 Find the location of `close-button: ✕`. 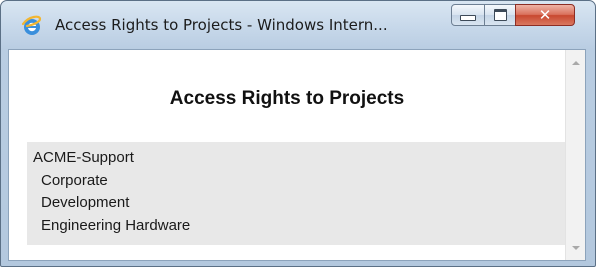

close-button: ✕ is located at coordinates (545, 15).